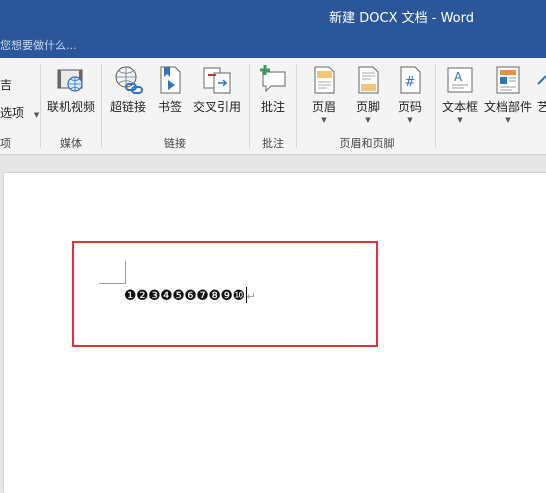  What do you see at coordinates (225, 294) in the screenshot?
I see `highlight-box` at bounding box center [225, 294].